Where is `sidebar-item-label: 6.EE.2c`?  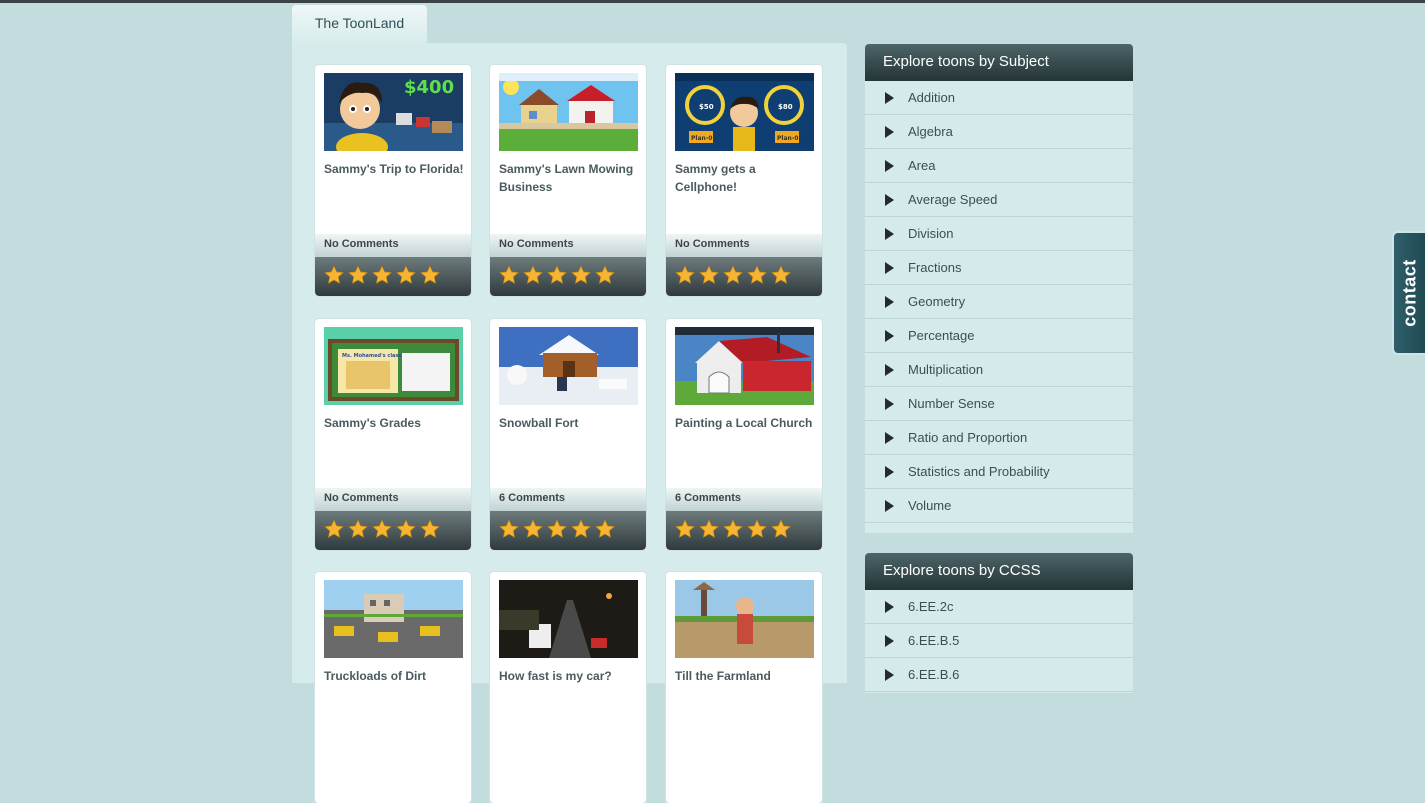 sidebar-item-label: 6.EE.2c is located at coordinates (931, 606).